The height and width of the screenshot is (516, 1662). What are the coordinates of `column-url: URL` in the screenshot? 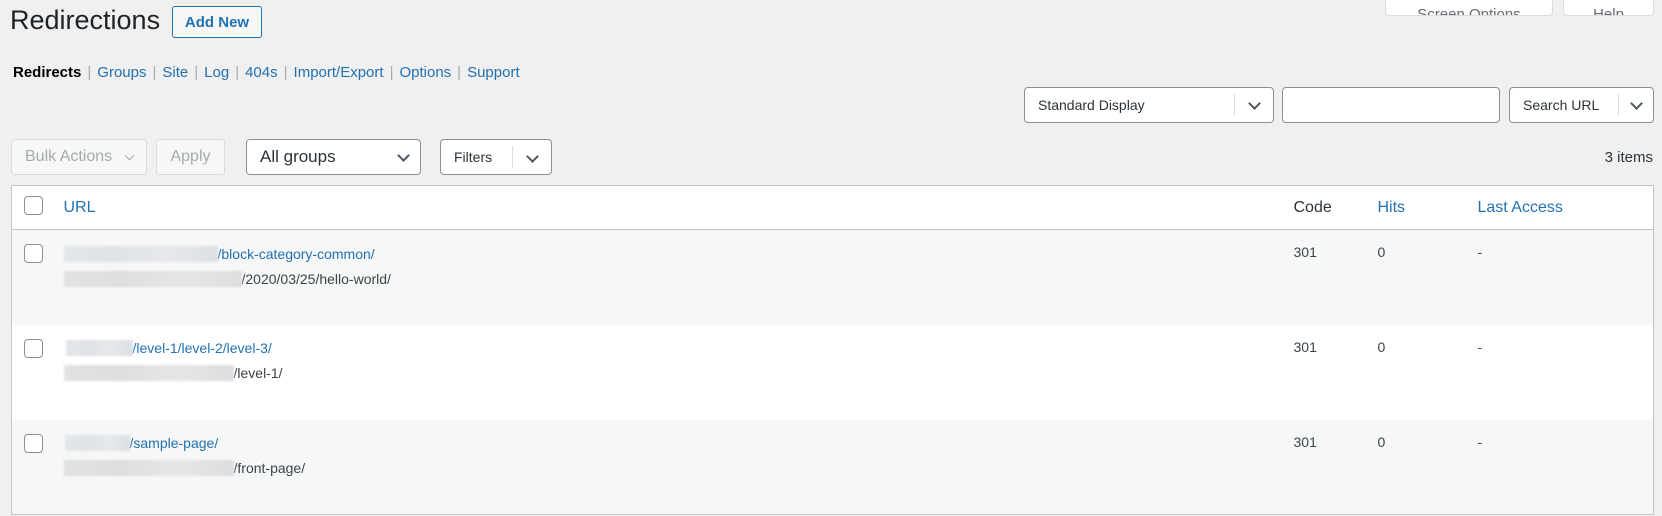 It's located at (80, 207).